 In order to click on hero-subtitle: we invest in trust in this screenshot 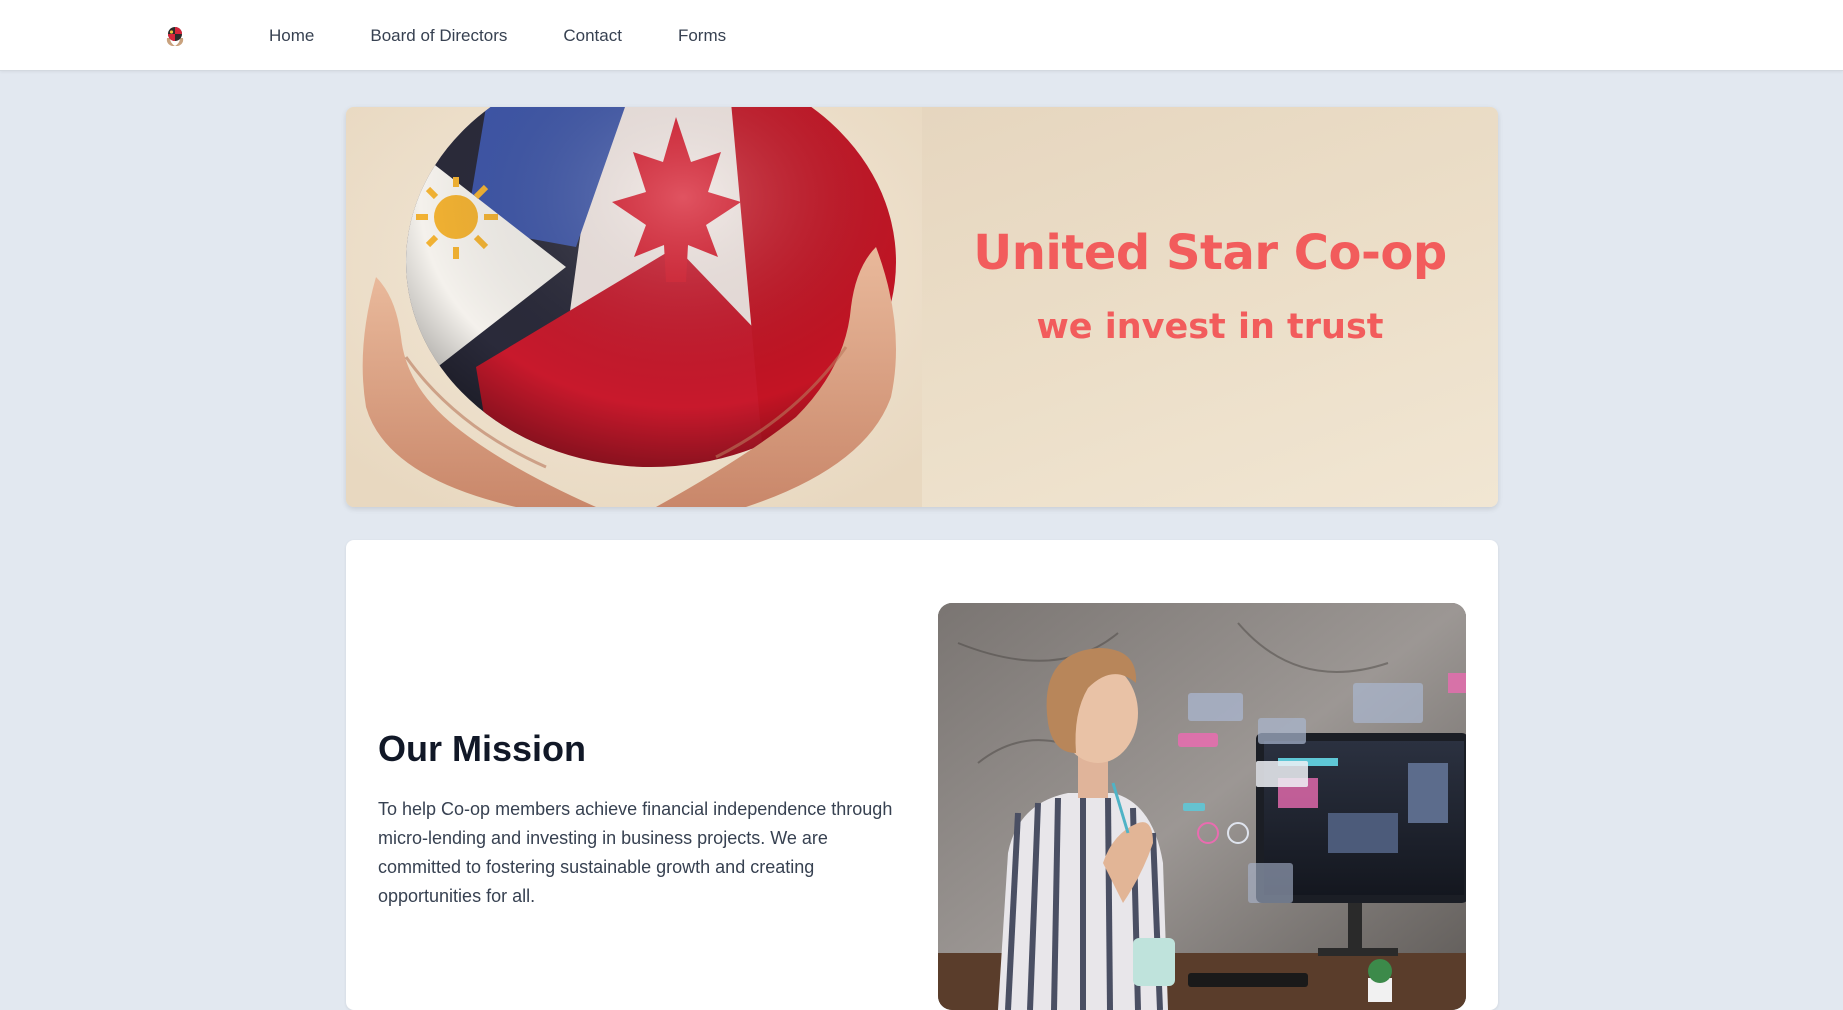, I will do `click(1210, 327)`.